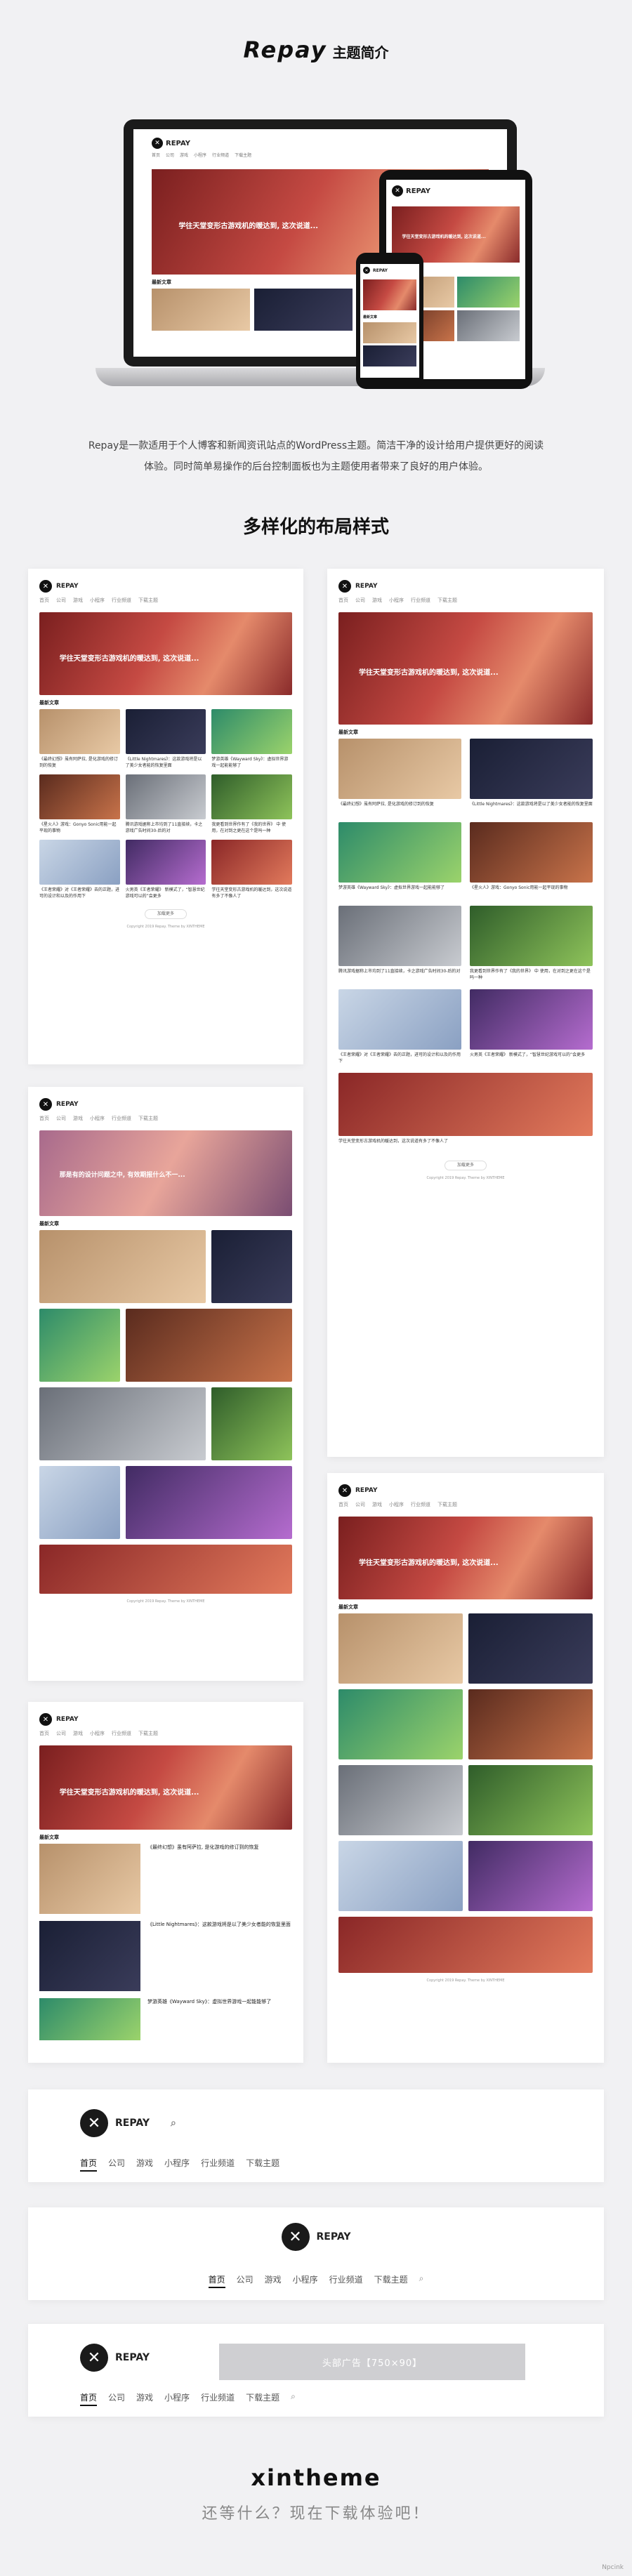  What do you see at coordinates (320, 143) in the screenshot?
I see `laptop-logo: ✕ REPAY` at bounding box center [320, 143].